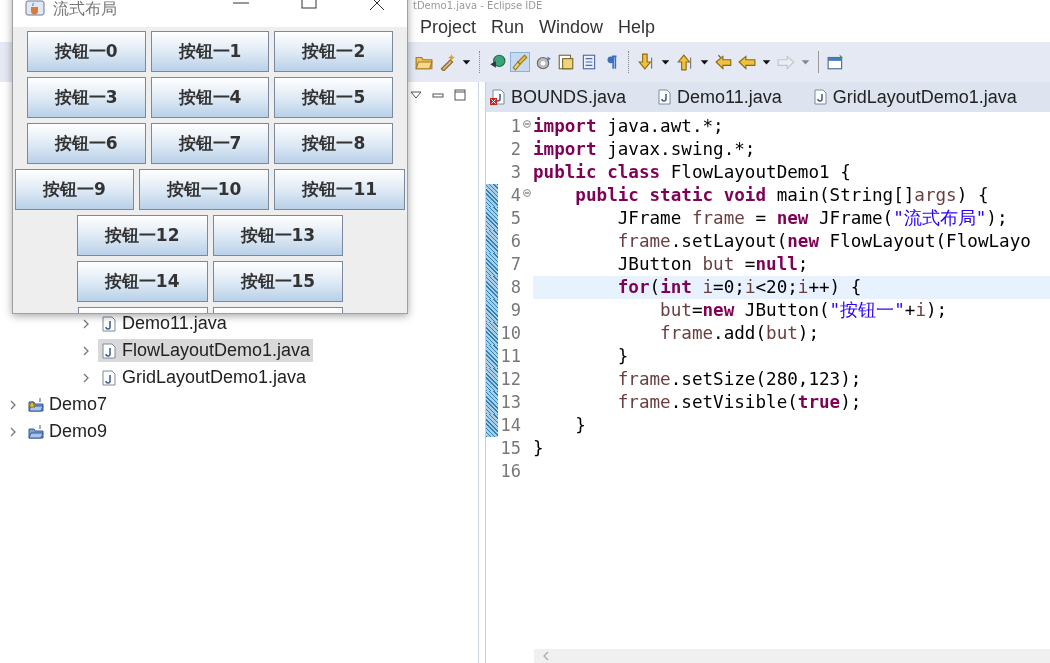  I want to click on push-button: 按钮一11, so click(340, 189).